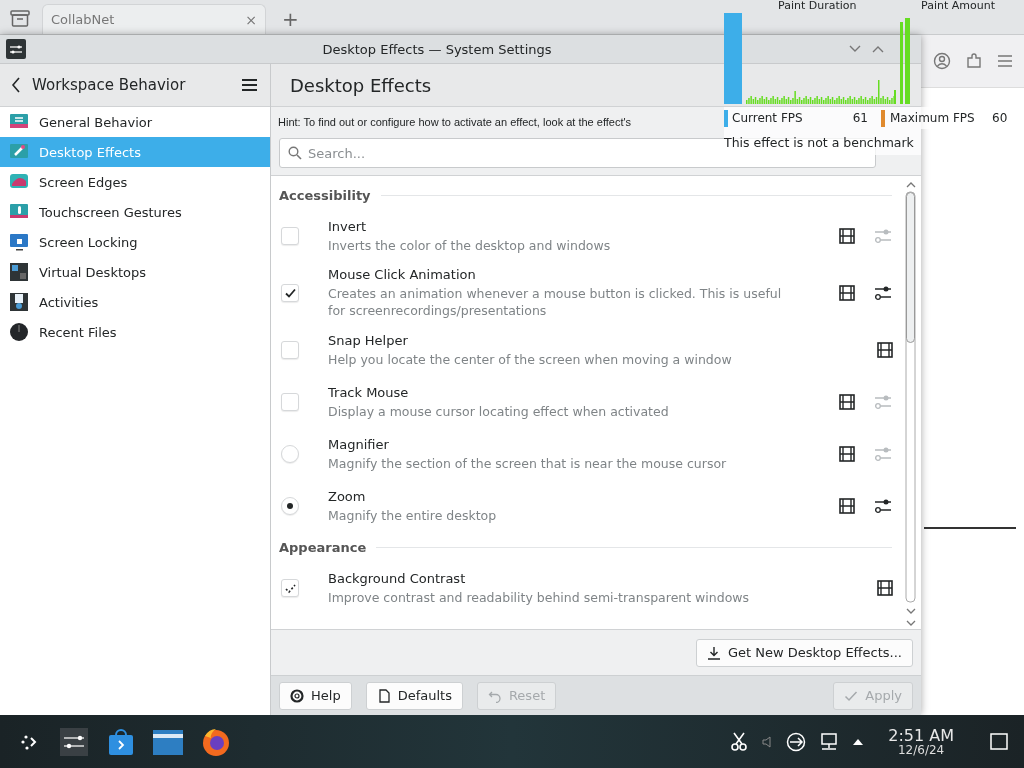  I want to click on effect-name: Track Mouse, so click(369, 392).